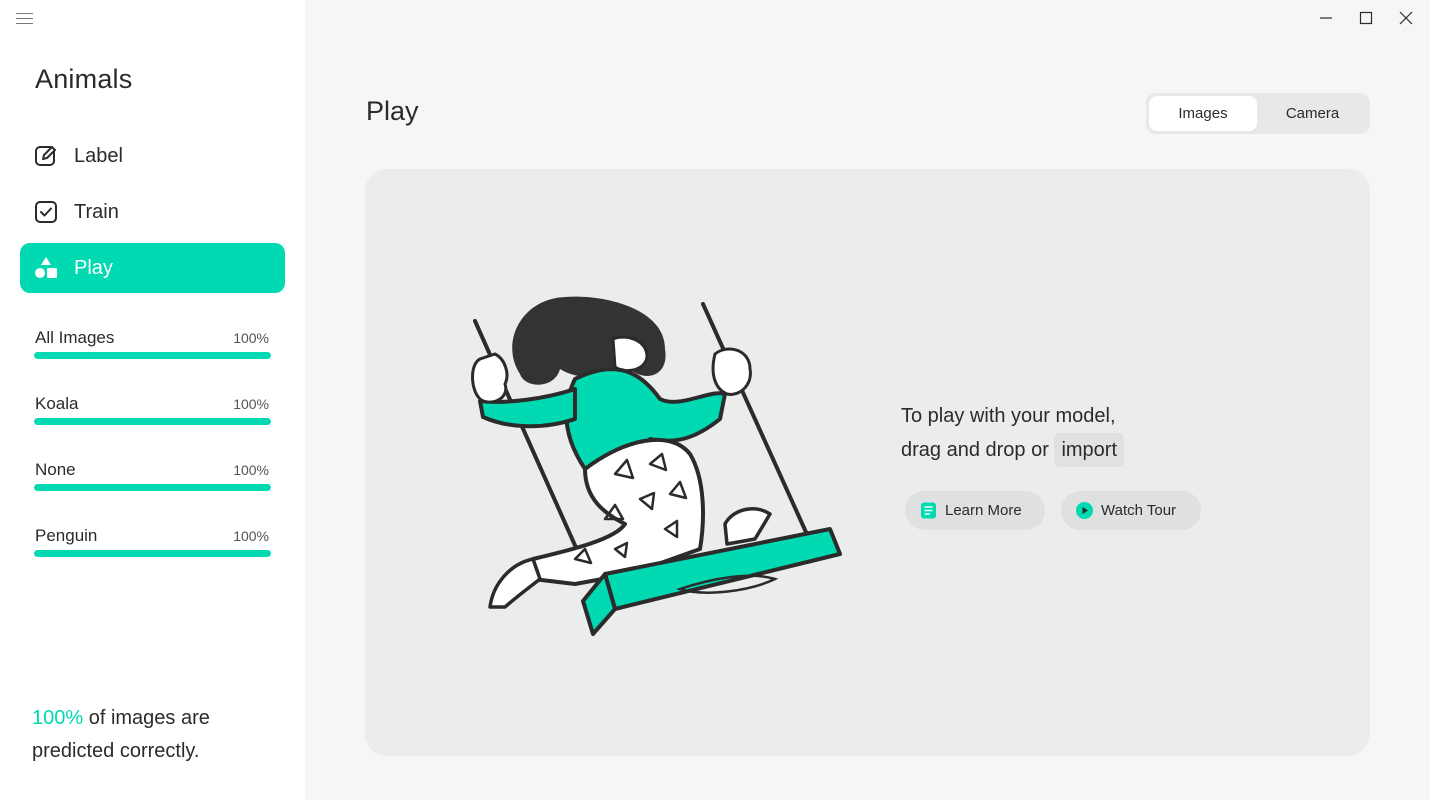 Image resolution: width=1430 pixels, height=800 pixels. I want to click on label-stat-name: All Images, so click(75, 337).